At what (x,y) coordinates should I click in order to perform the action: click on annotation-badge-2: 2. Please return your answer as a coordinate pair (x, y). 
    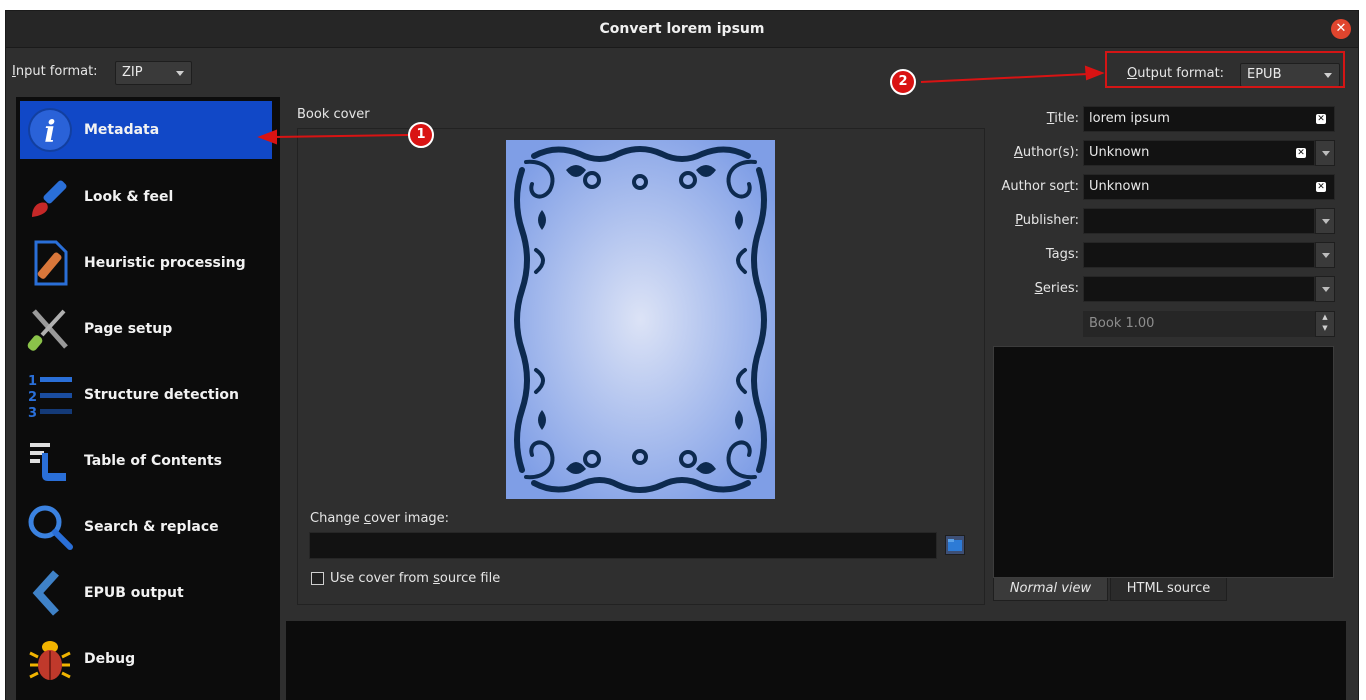
    Looking at the image, I should click on (903, 82).